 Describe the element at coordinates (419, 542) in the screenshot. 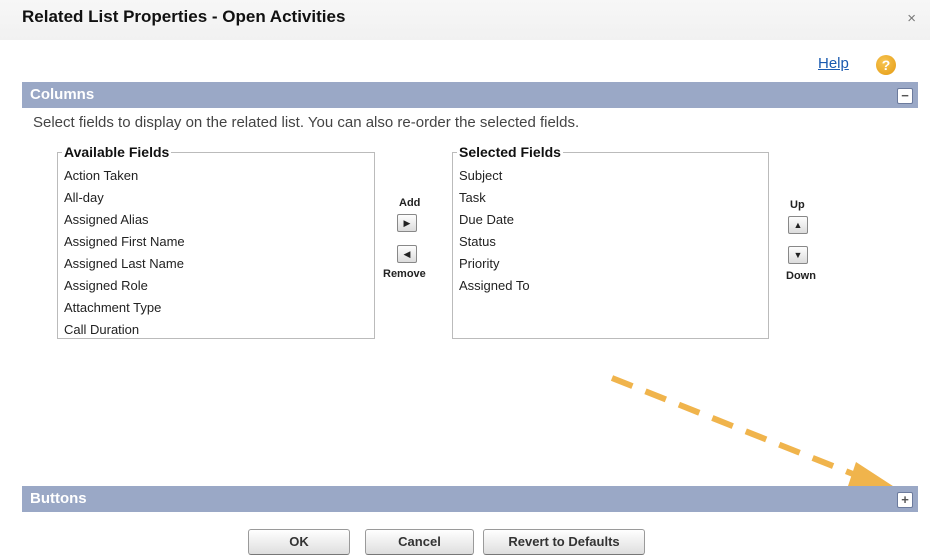

I see `cancel-button: Cancel` at that location.